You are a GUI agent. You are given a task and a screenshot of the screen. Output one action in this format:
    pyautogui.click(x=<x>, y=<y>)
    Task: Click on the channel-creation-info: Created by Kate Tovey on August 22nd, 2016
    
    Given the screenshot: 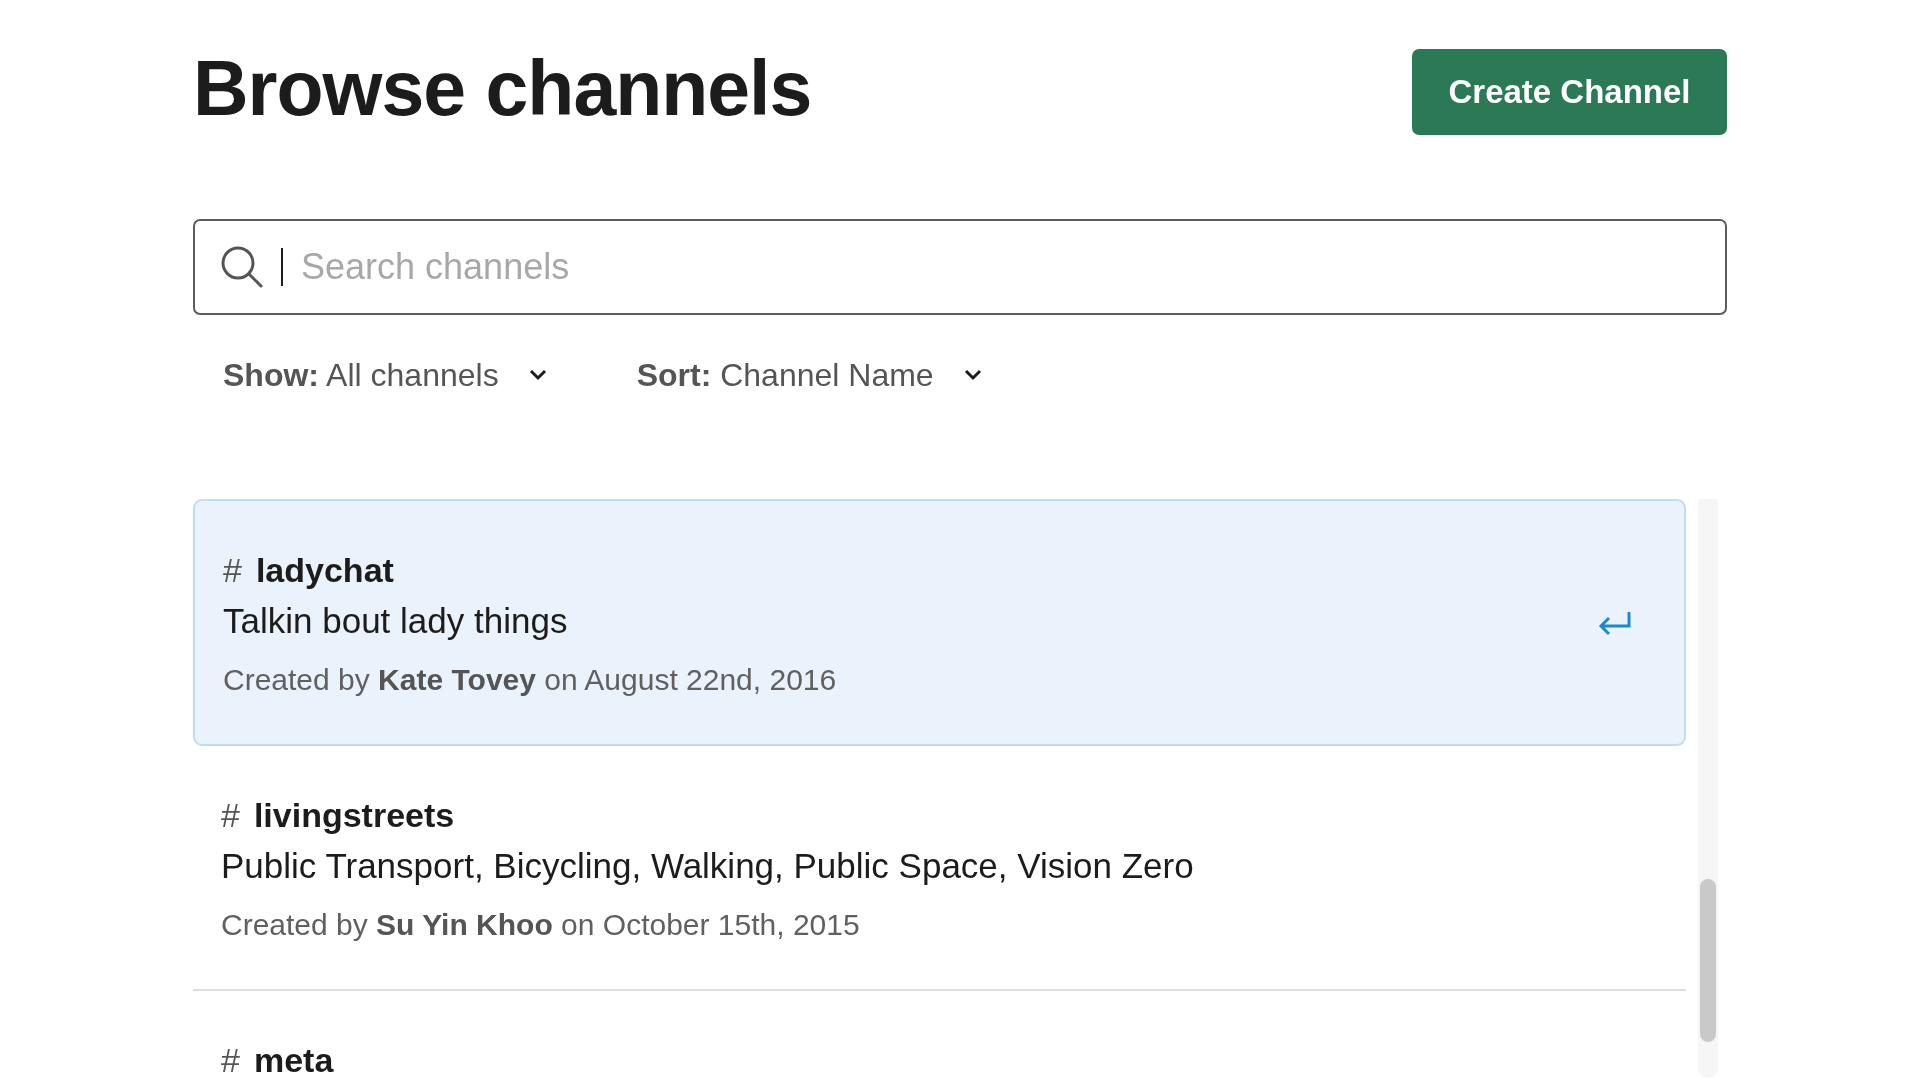 What is the action you would take?
    pyautogui.click(x=530, y=680)
    